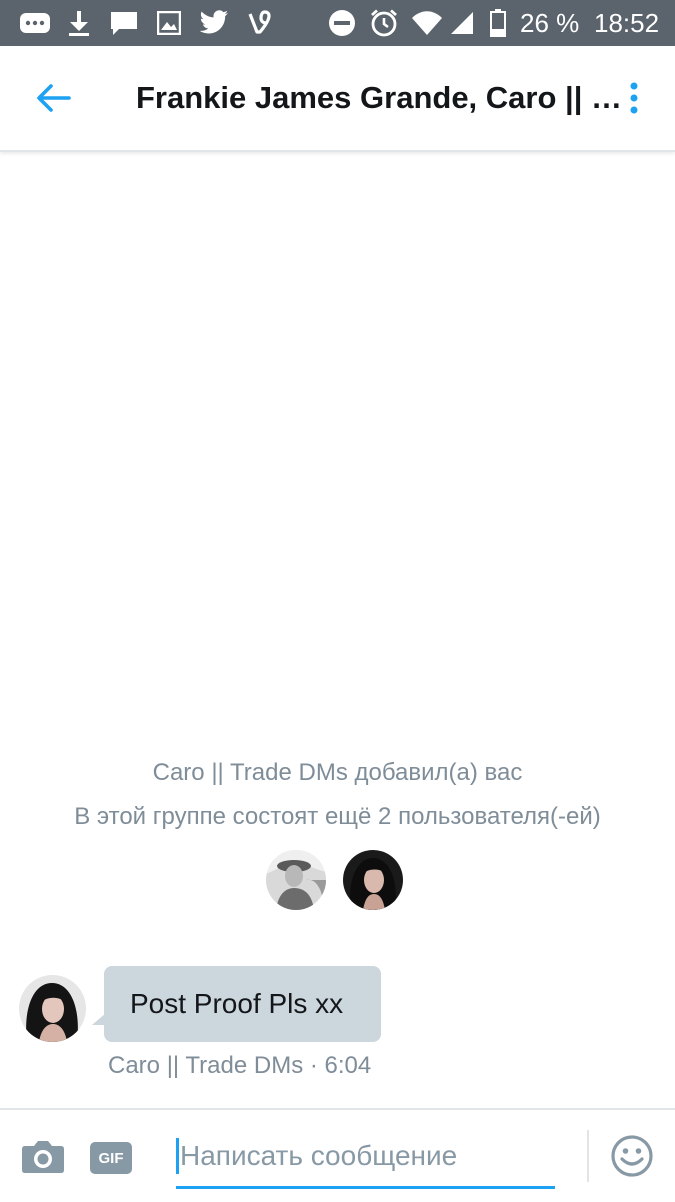 The height and width of the screenshot is (1202, 675). I want to click on emoji-icon, so click(632, 1156).